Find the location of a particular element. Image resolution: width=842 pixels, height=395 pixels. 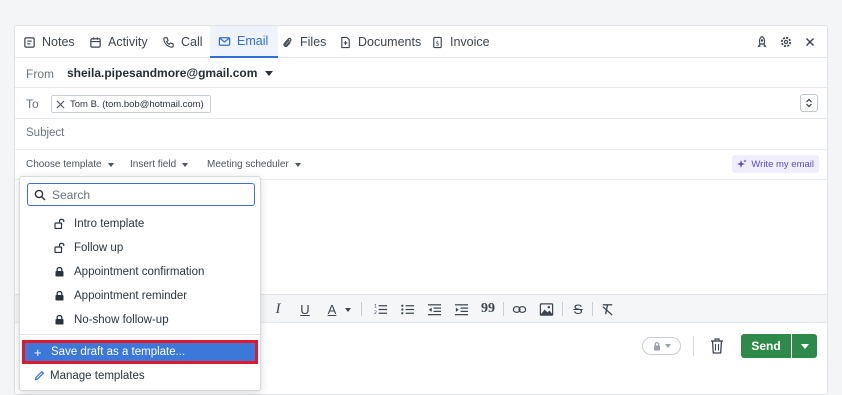

strikethrough-icon: S is located at coordinates (578, 309).